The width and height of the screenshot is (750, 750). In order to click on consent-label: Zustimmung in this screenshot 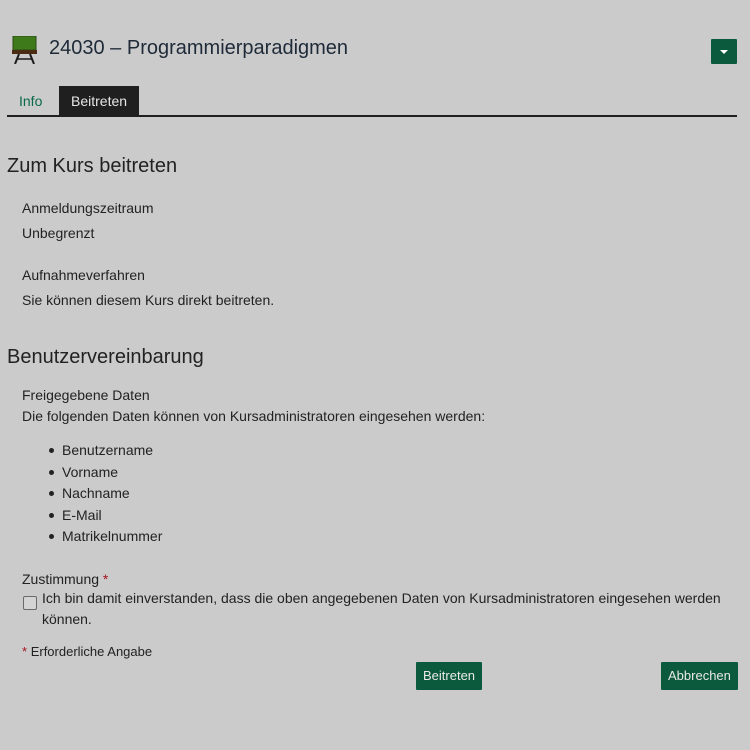, I will do `click(61, 579)`.